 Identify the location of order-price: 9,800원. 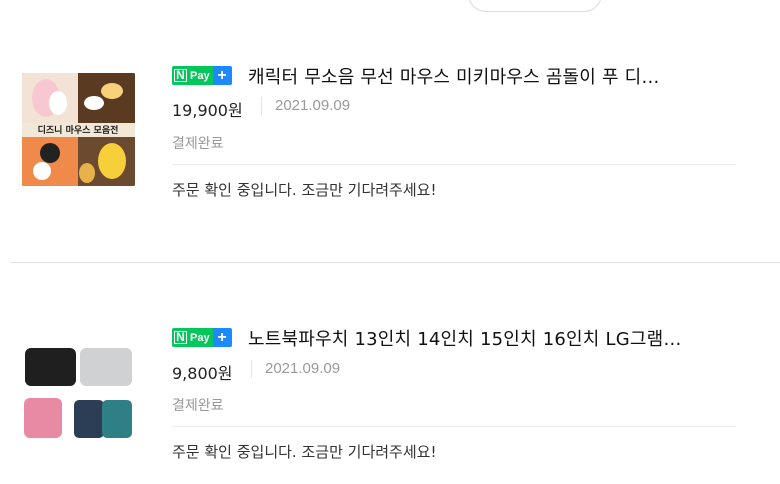
(202, 373).